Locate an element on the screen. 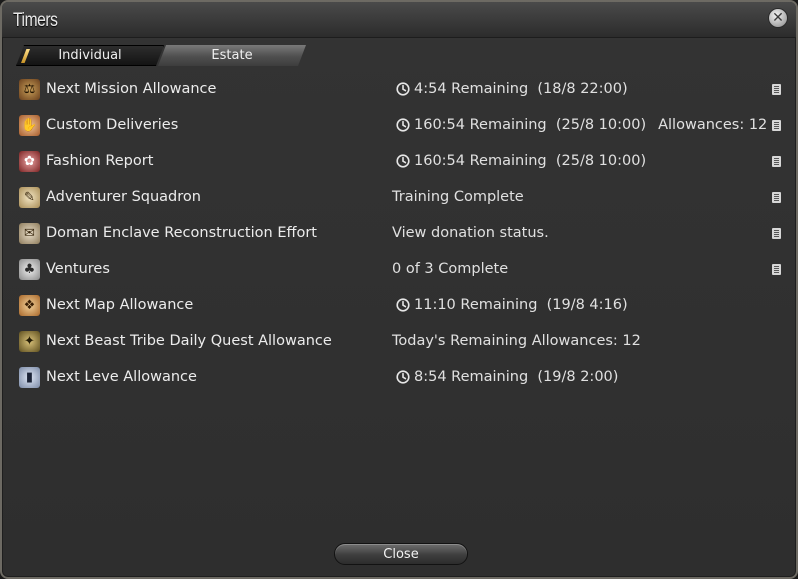 The width and height of the screenshot is (798, 579). title-bar: Timers ✕ is located at coordinates (399, 20).